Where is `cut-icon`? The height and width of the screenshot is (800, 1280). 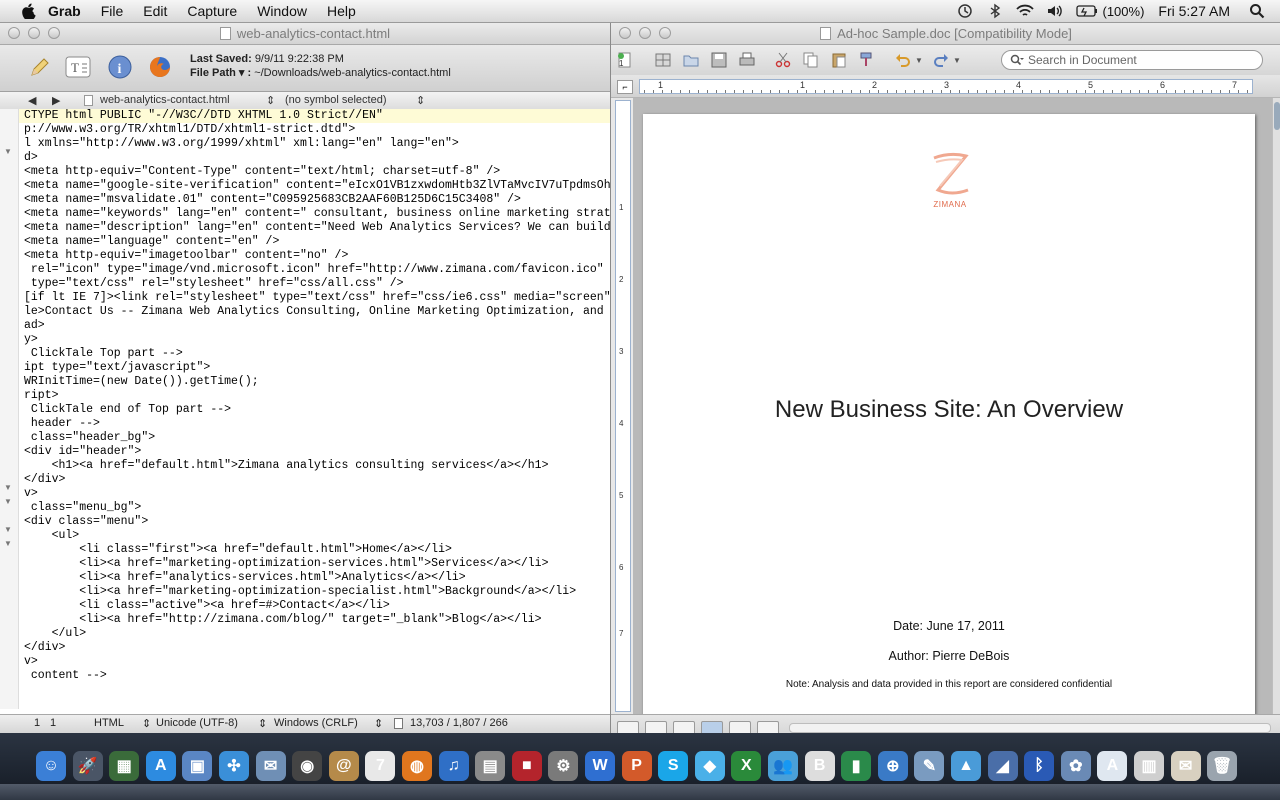 cut-icon is located at coordinates (783, 60).